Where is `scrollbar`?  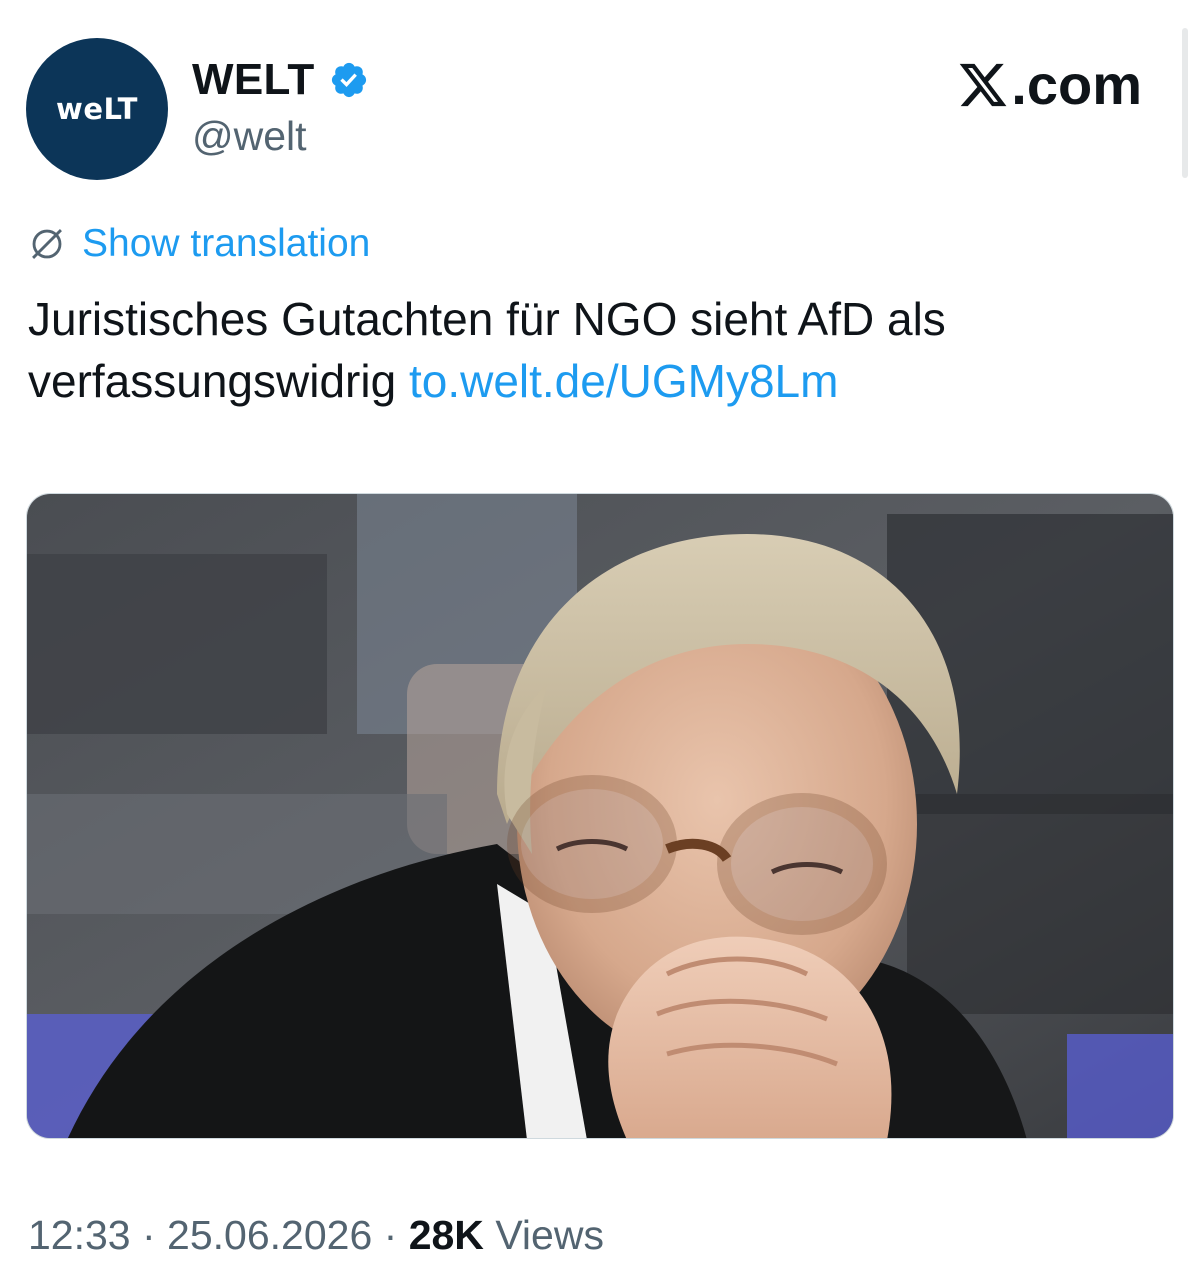
scrollbar is located at coordinates (1185, 103).